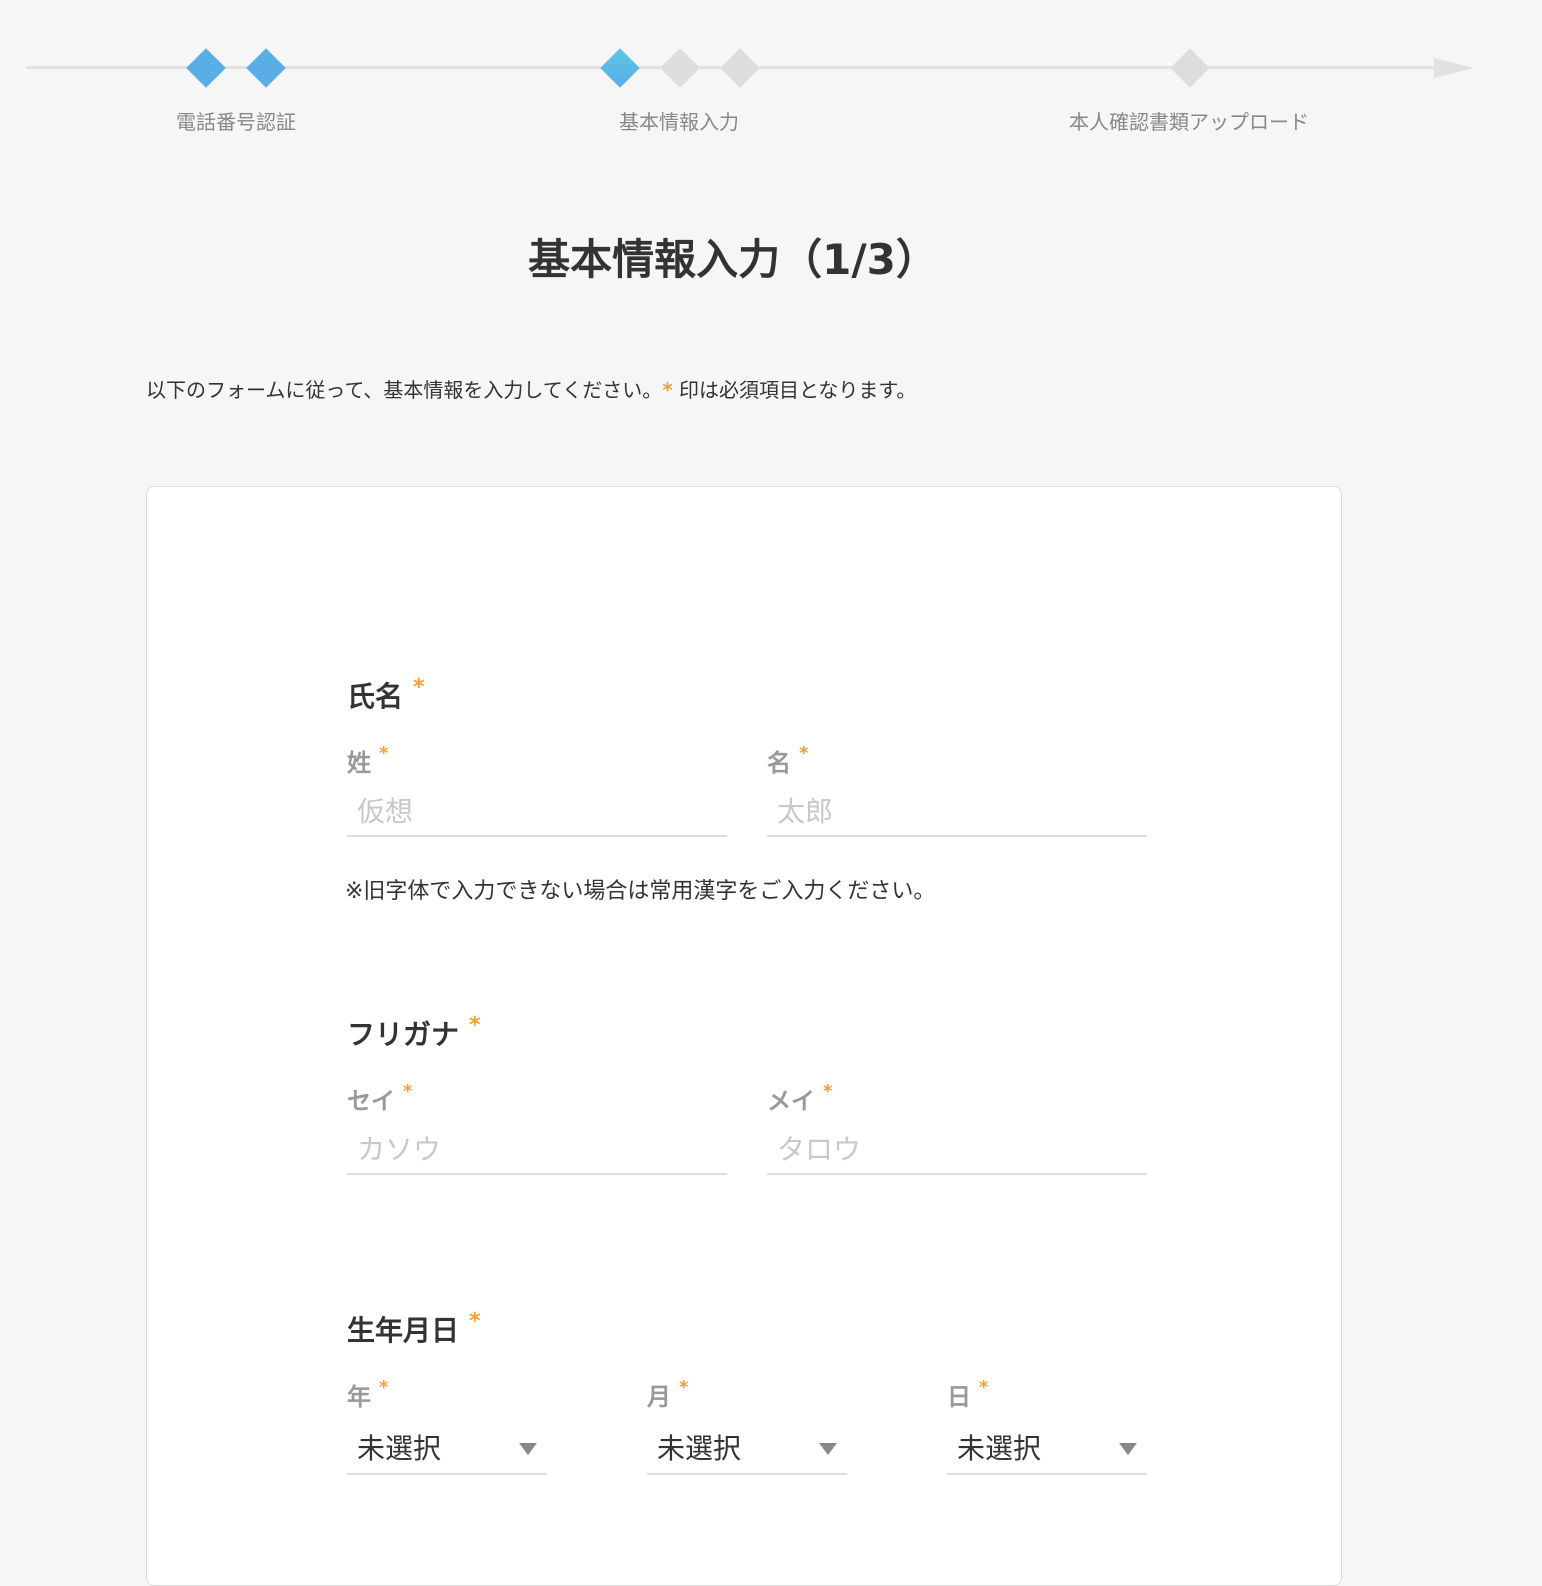  What do you see at coordinates (403, 1330) in the screenshot?
I see `section-title-text: 生年月日` at bounding box center [403, 1330].